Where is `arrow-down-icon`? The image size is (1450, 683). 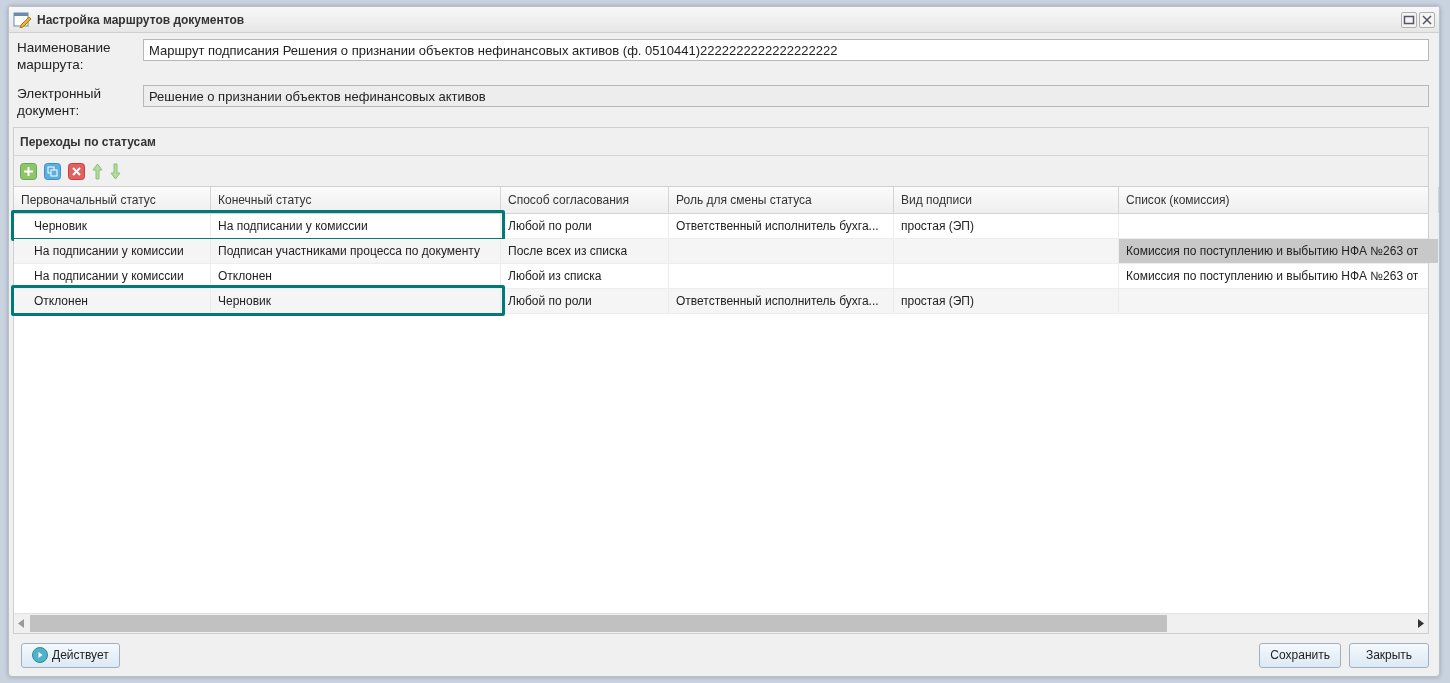 arrow-down-icon is located at coordinates (115, 171).